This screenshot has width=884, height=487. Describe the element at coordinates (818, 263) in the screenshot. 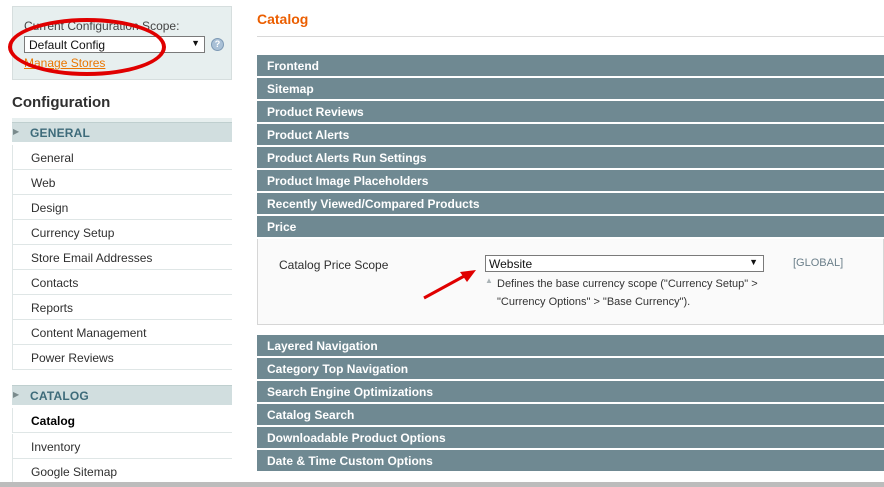

I see `scope-badge: [GLOBAL]` at that location.